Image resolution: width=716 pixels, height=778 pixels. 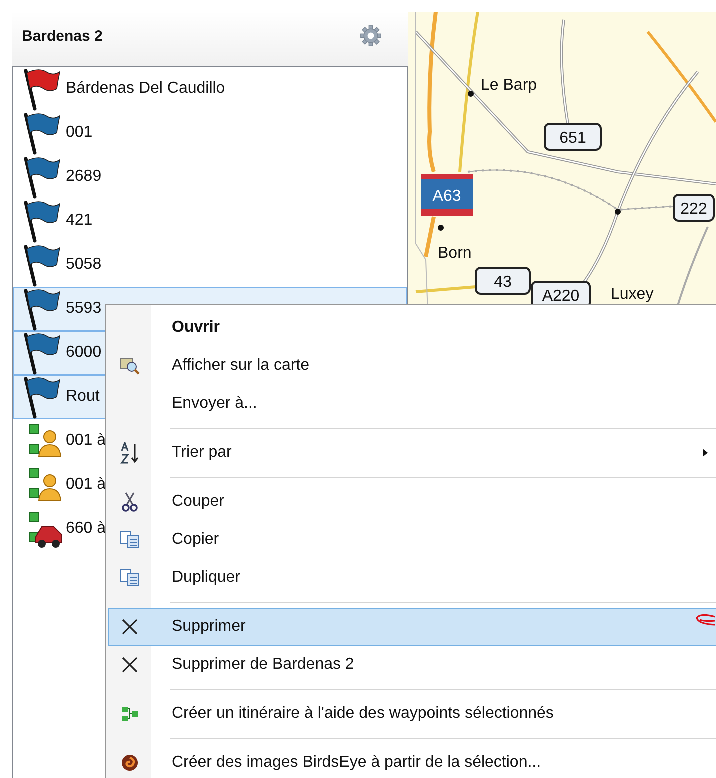 I want to click on item-label: 660 à, so click(x=86, y=529).